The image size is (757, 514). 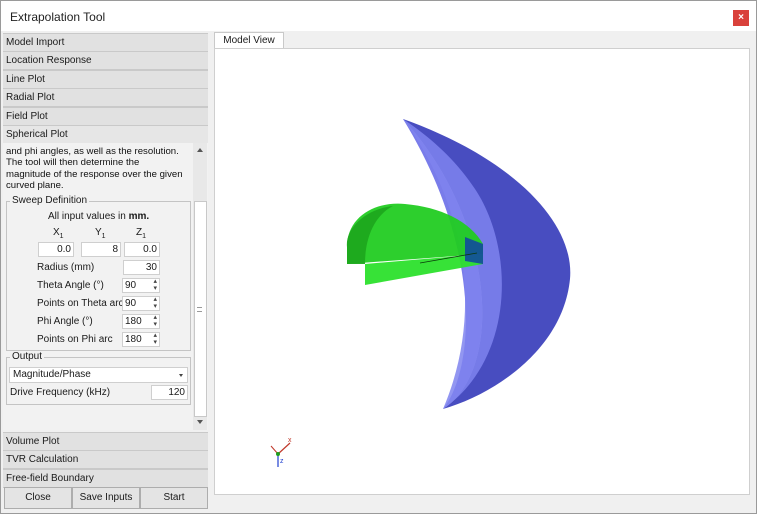 What do you see at coordinates (290, 440) in the screenshot?
I see `axis-x-label: x` at bounding box center [290, 440].